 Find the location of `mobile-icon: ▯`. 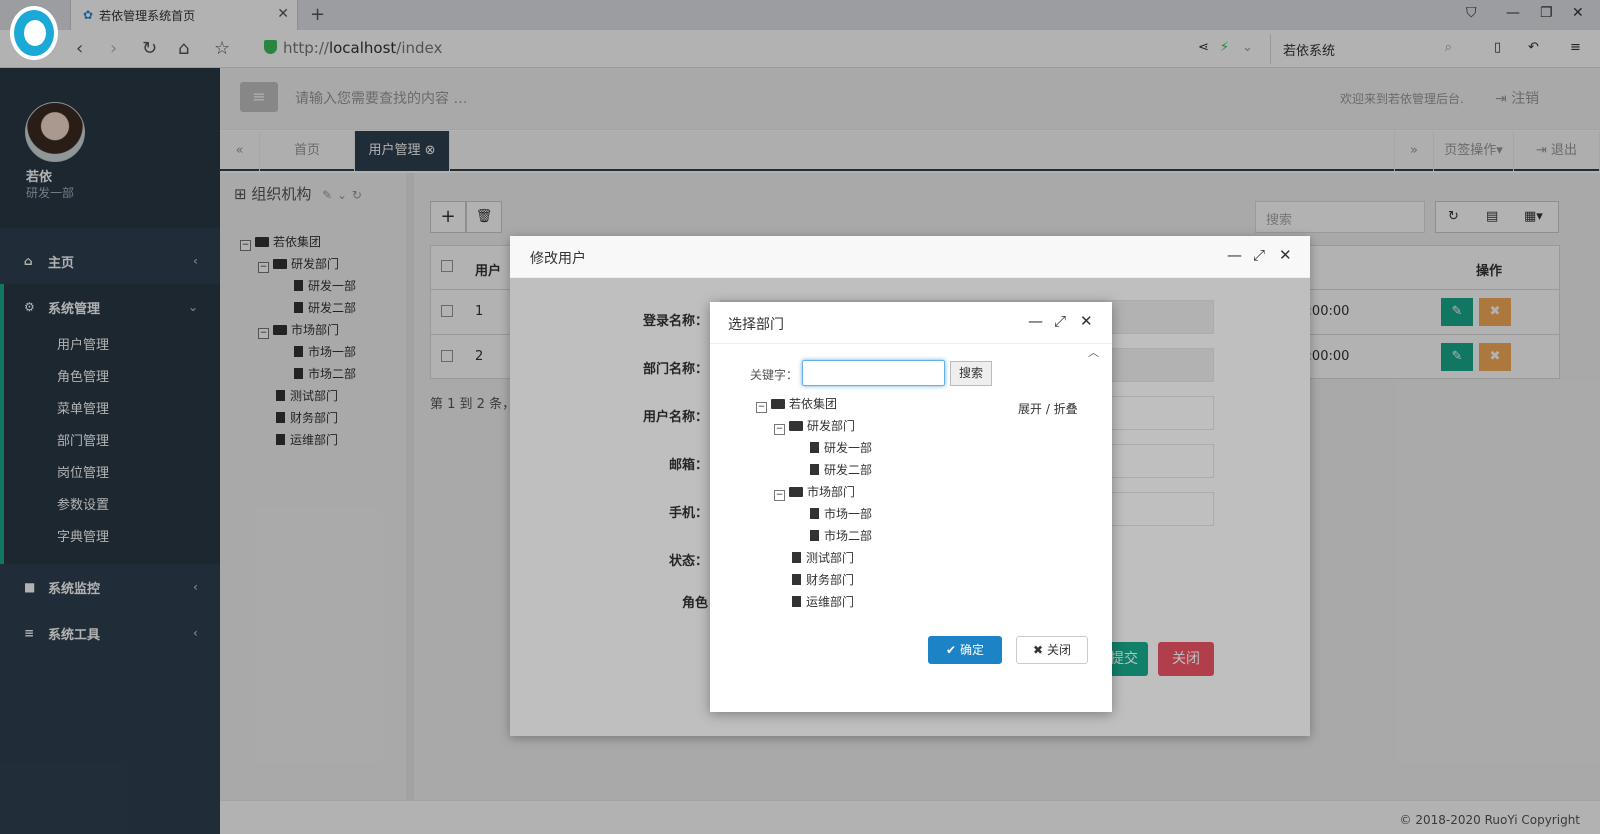

mobile-icon: ▯ is located at coordinates (1497, 47).